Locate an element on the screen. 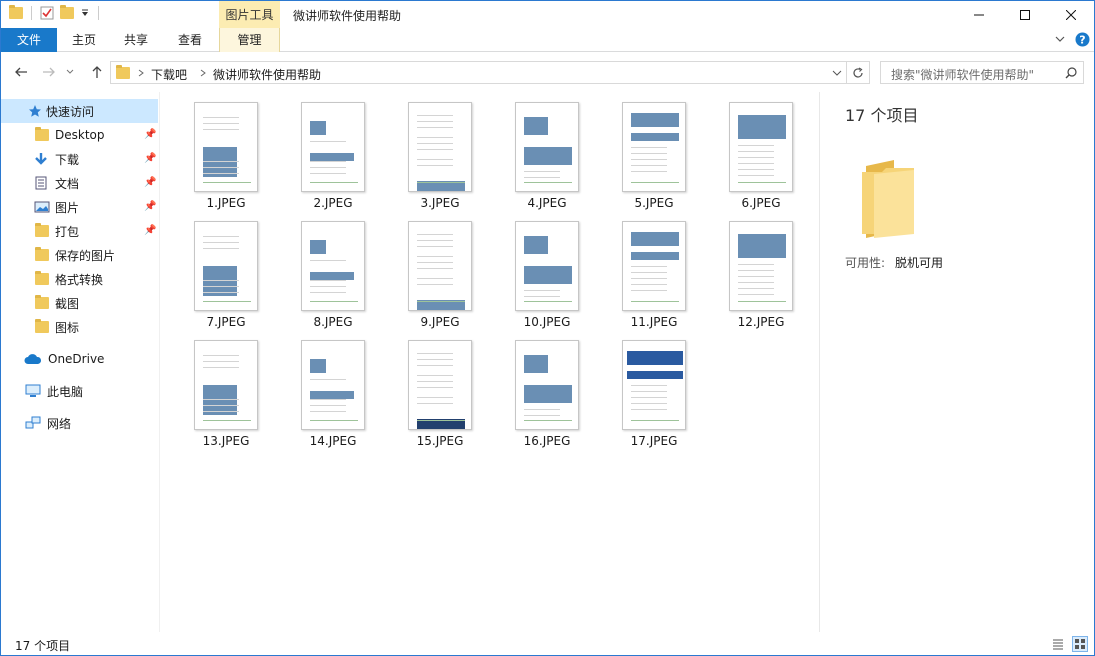 This screenshot has height=656, width=1095. expand-ribbon-button is located at coordinates (1060, 40).